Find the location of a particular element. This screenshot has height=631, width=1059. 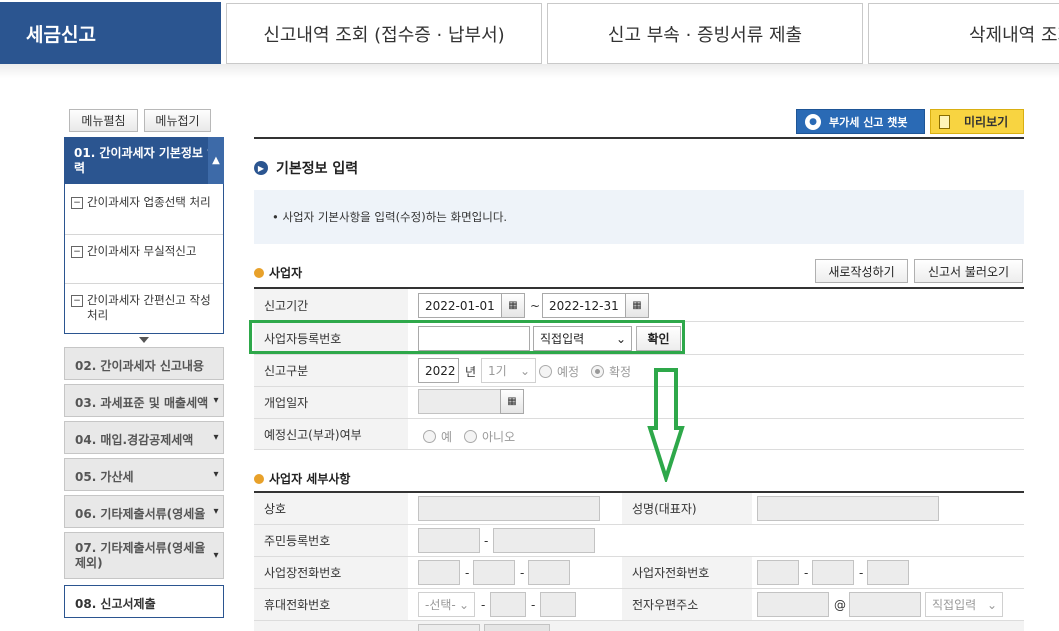

menu-item-04: 04. 매입.경감공제세액 ▾ is located at coordinates (144, 437).